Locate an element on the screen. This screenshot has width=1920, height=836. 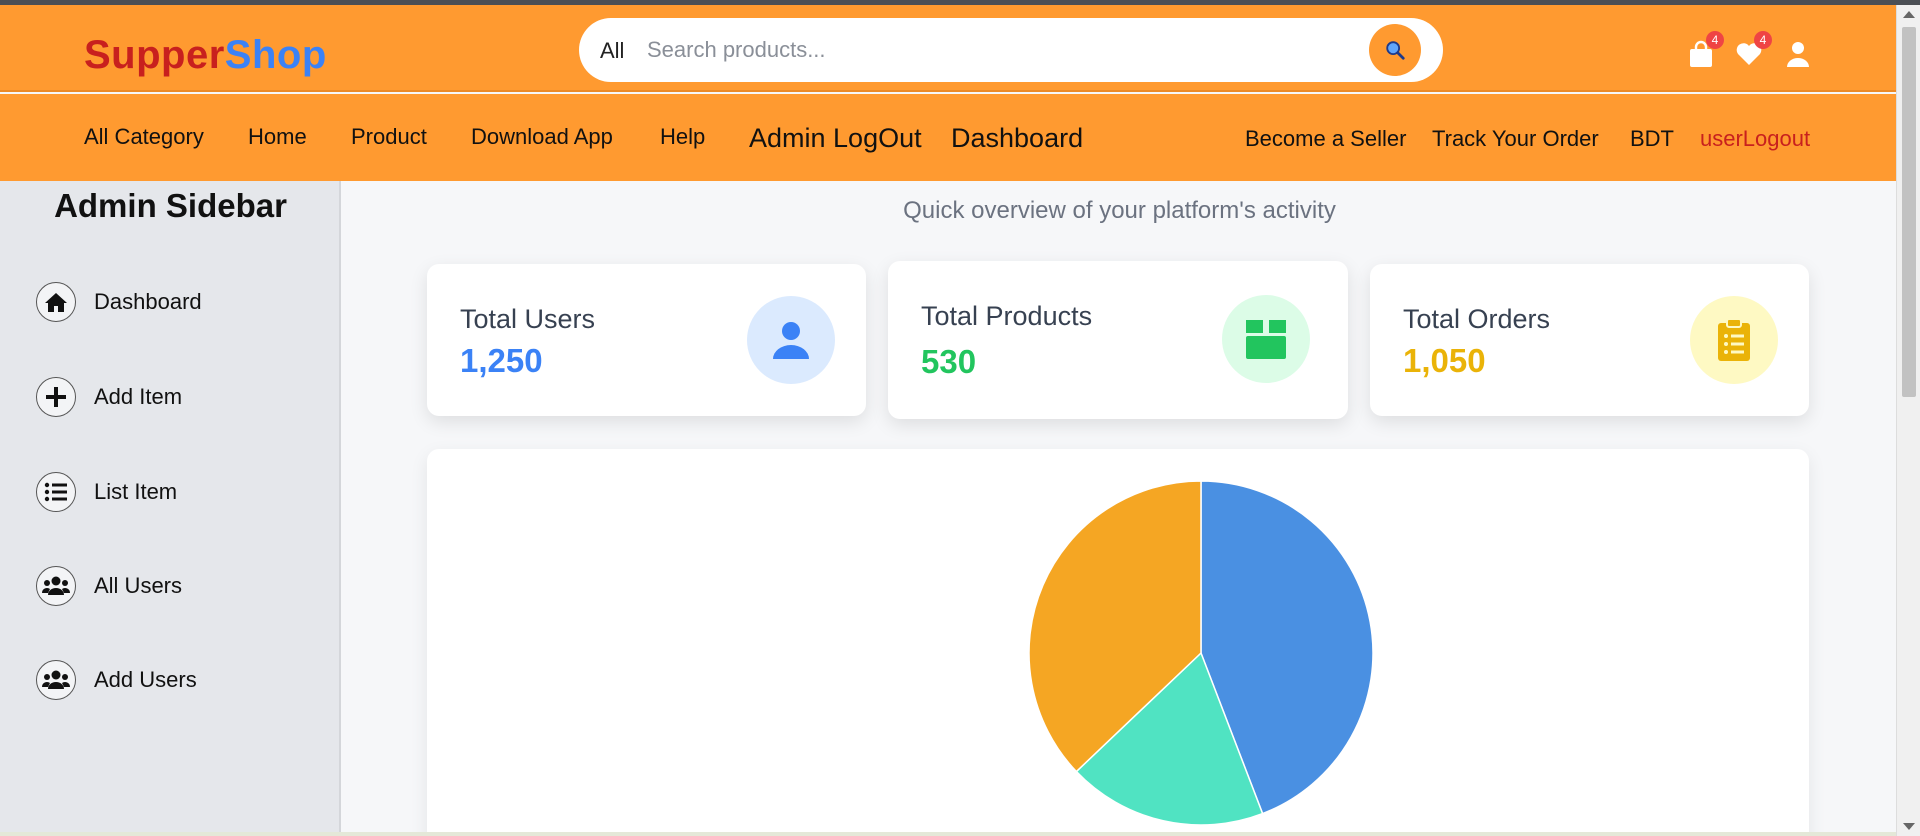
sidebar-item-label: Dashboard is located at coordinates (148, 301).